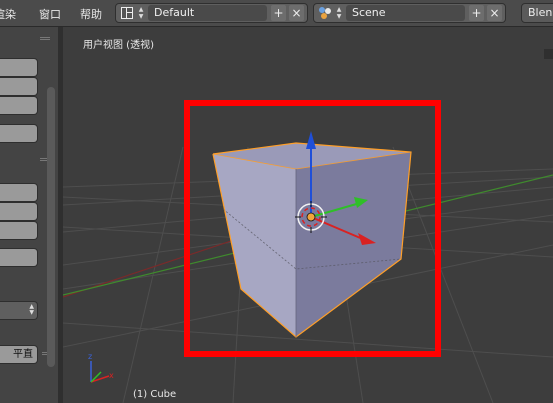 This screenshot has width=553, height=403. I want to click on add-screen-button: +, so click(278, 13).